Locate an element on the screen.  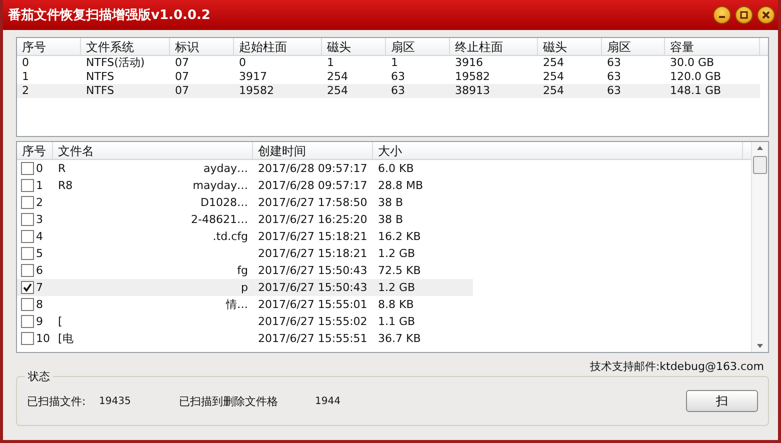
status-label: 已扫描文件: is located at coordinates (57, 401).